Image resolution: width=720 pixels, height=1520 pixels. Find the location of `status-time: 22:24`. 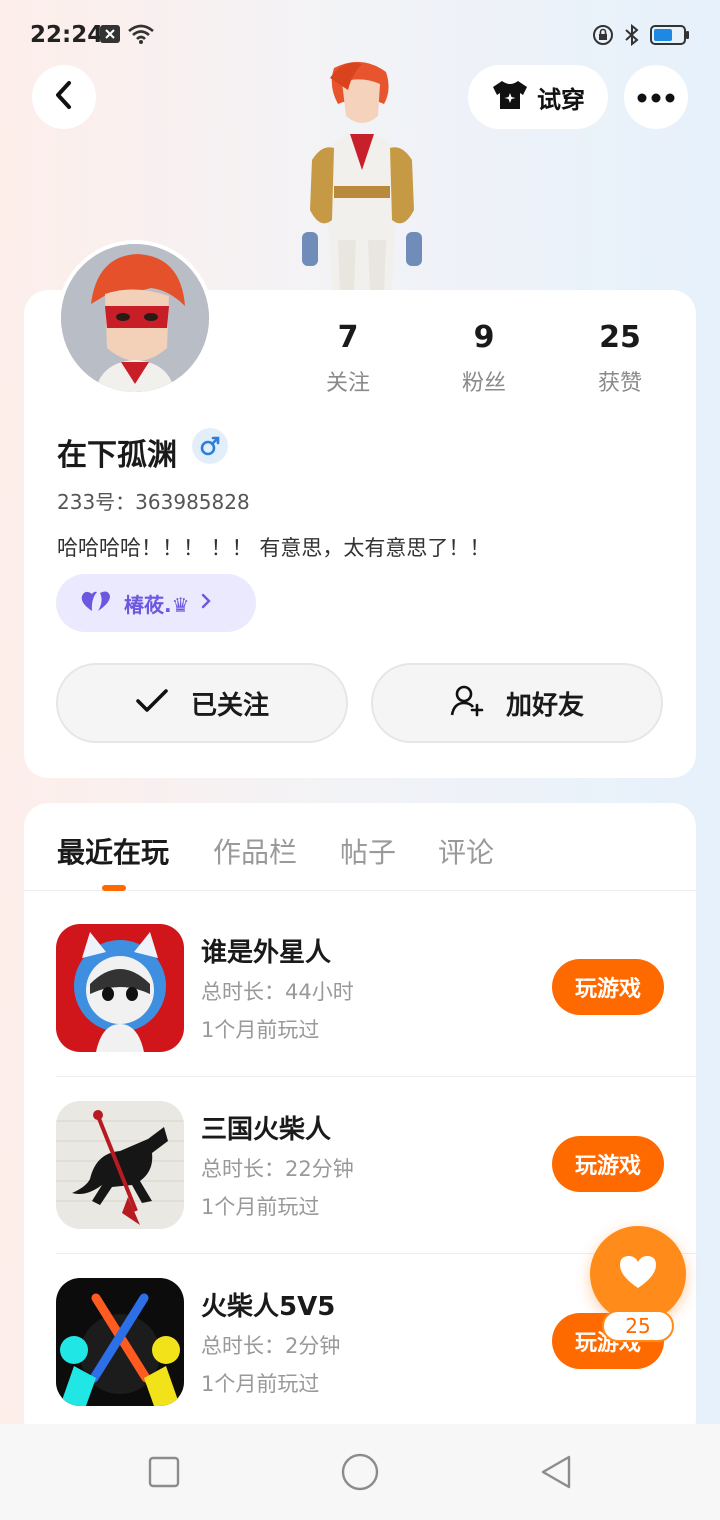

status-time: 22:24 is located at coordinates (67, 35).